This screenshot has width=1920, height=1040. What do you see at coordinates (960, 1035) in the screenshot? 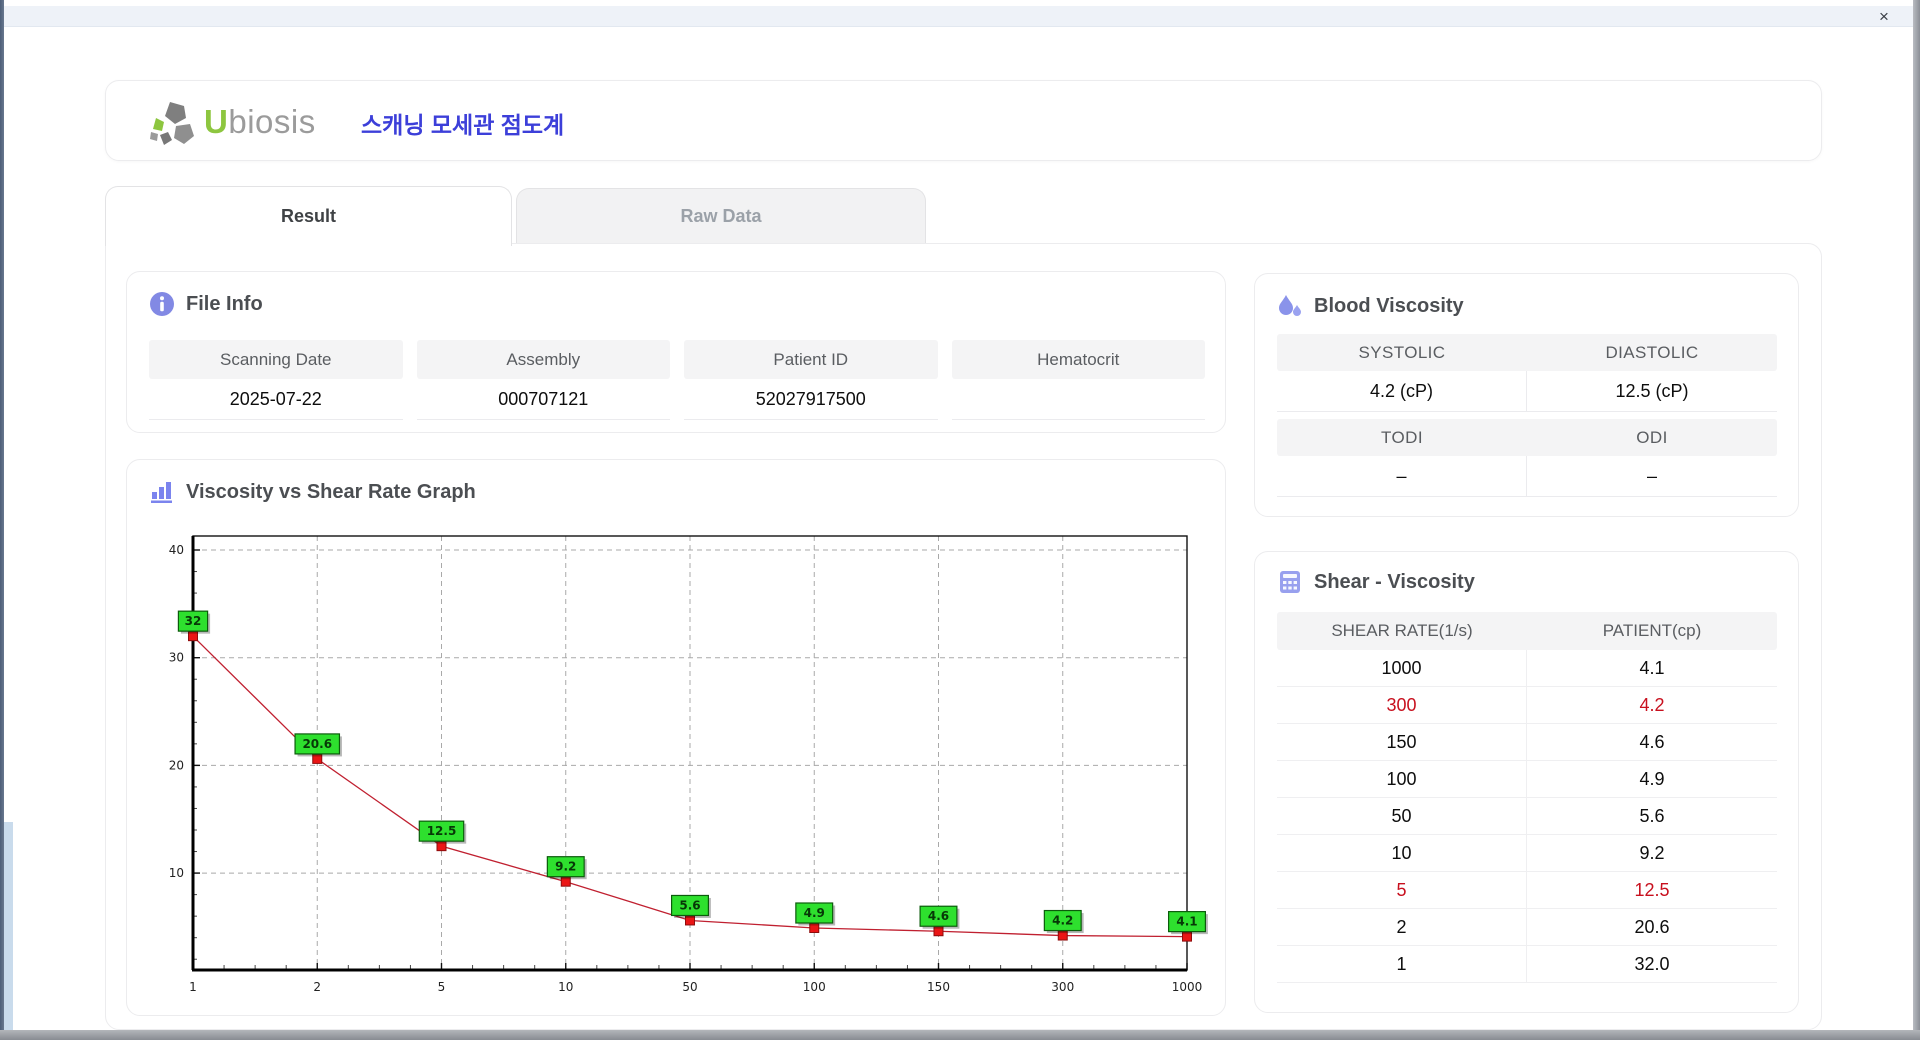
I see `window-bottom-border` at bounding box center [960, 1035].